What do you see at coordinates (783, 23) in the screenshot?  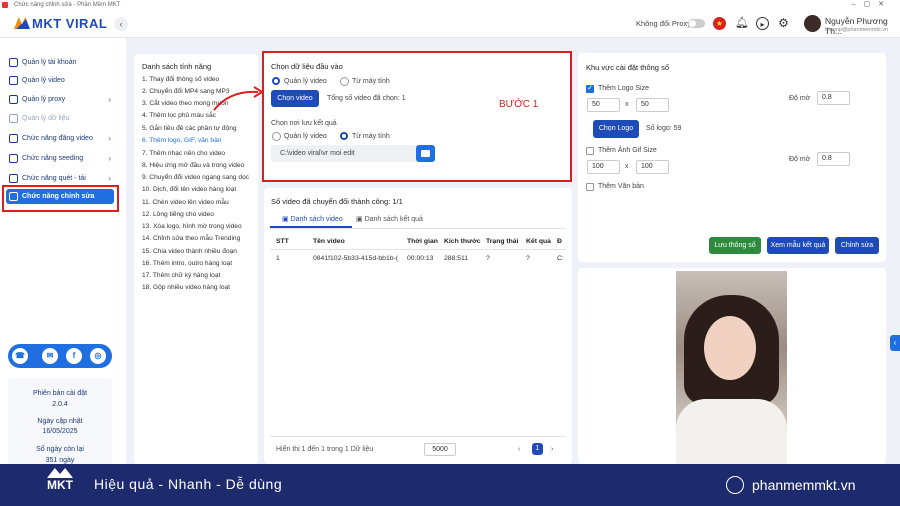 I see `gear-icon: ⚙` at bounding box center [783, 23].